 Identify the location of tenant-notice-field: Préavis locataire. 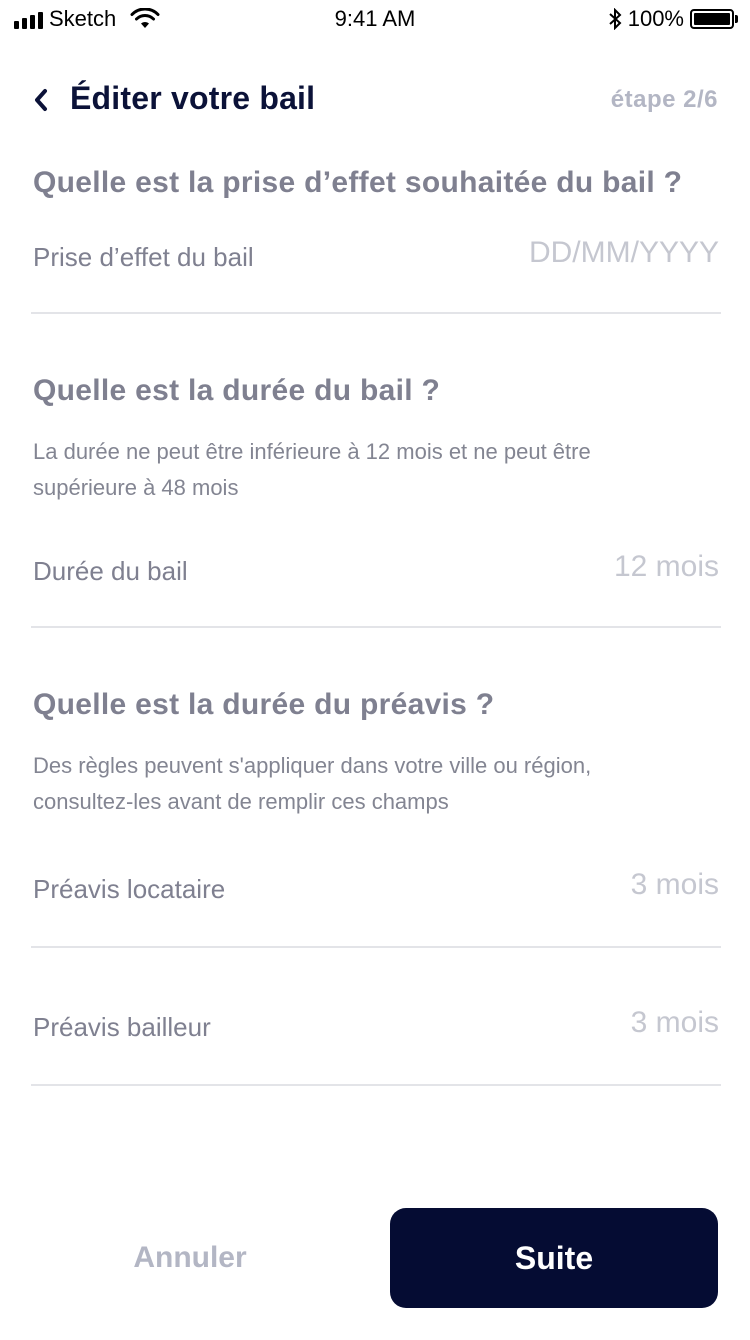
(376, 906).